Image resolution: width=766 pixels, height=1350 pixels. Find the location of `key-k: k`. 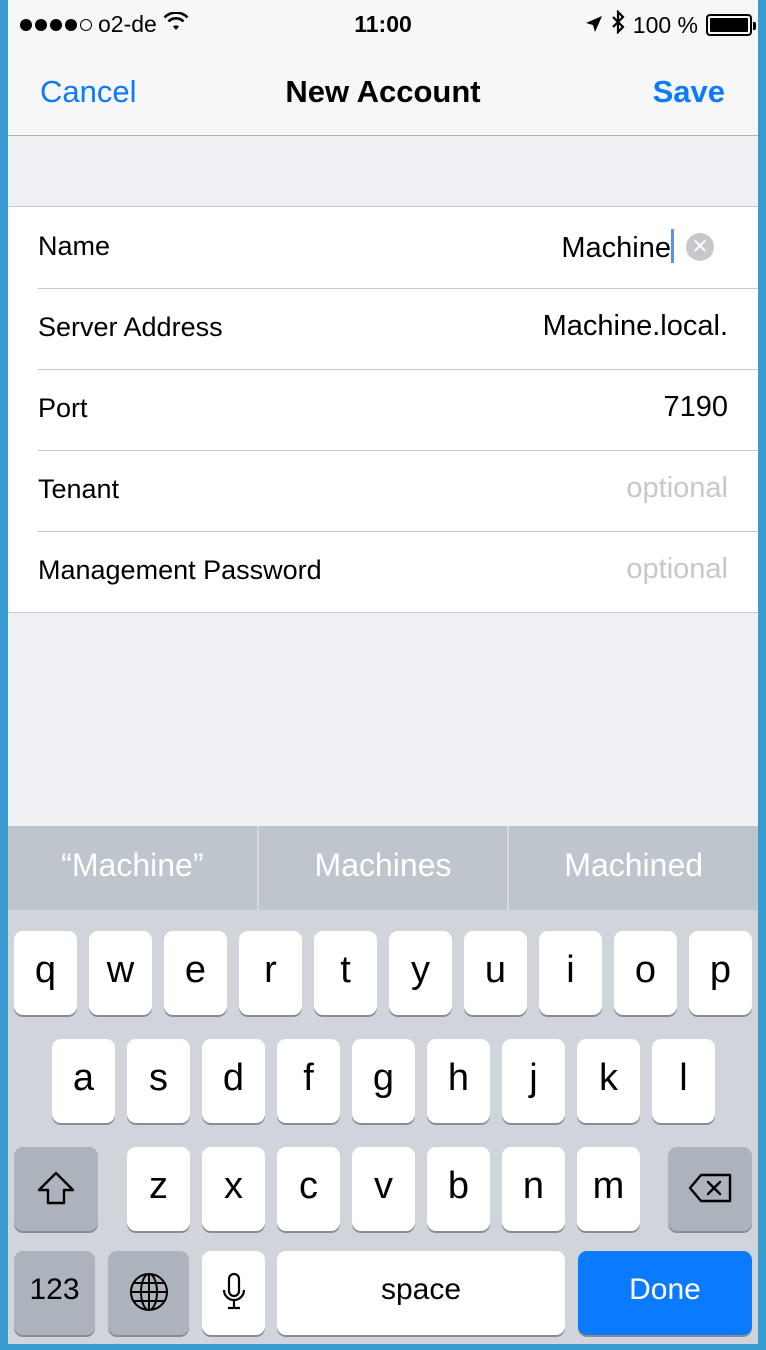

key-k: k is located at coordinates (608, 1081).